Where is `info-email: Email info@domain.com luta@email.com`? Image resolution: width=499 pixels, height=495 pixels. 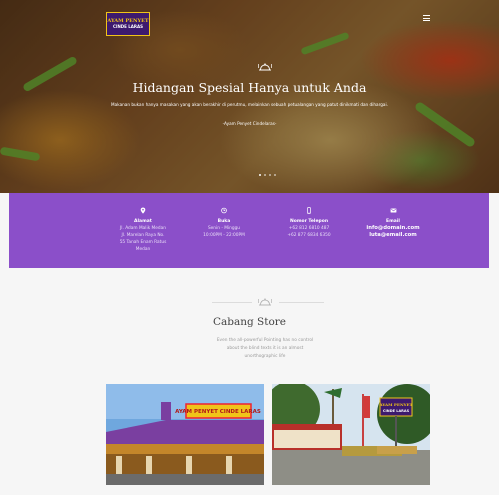
info-email: Email info@domain.com luta@email.com is located at coordinates (393, 219).